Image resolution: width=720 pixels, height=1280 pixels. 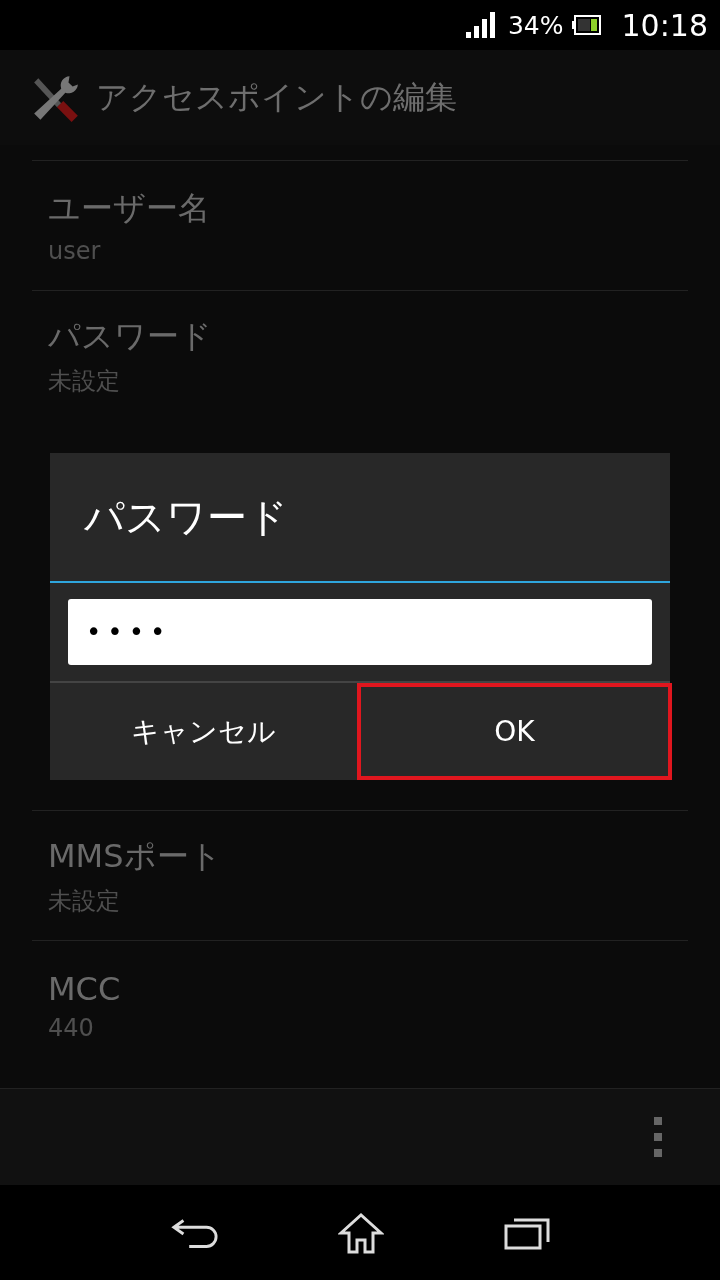 What do you see at coordinates (186, 517) in the screenshot?
I see `dialog-title: パスワード` at bounding box center [186, 517].